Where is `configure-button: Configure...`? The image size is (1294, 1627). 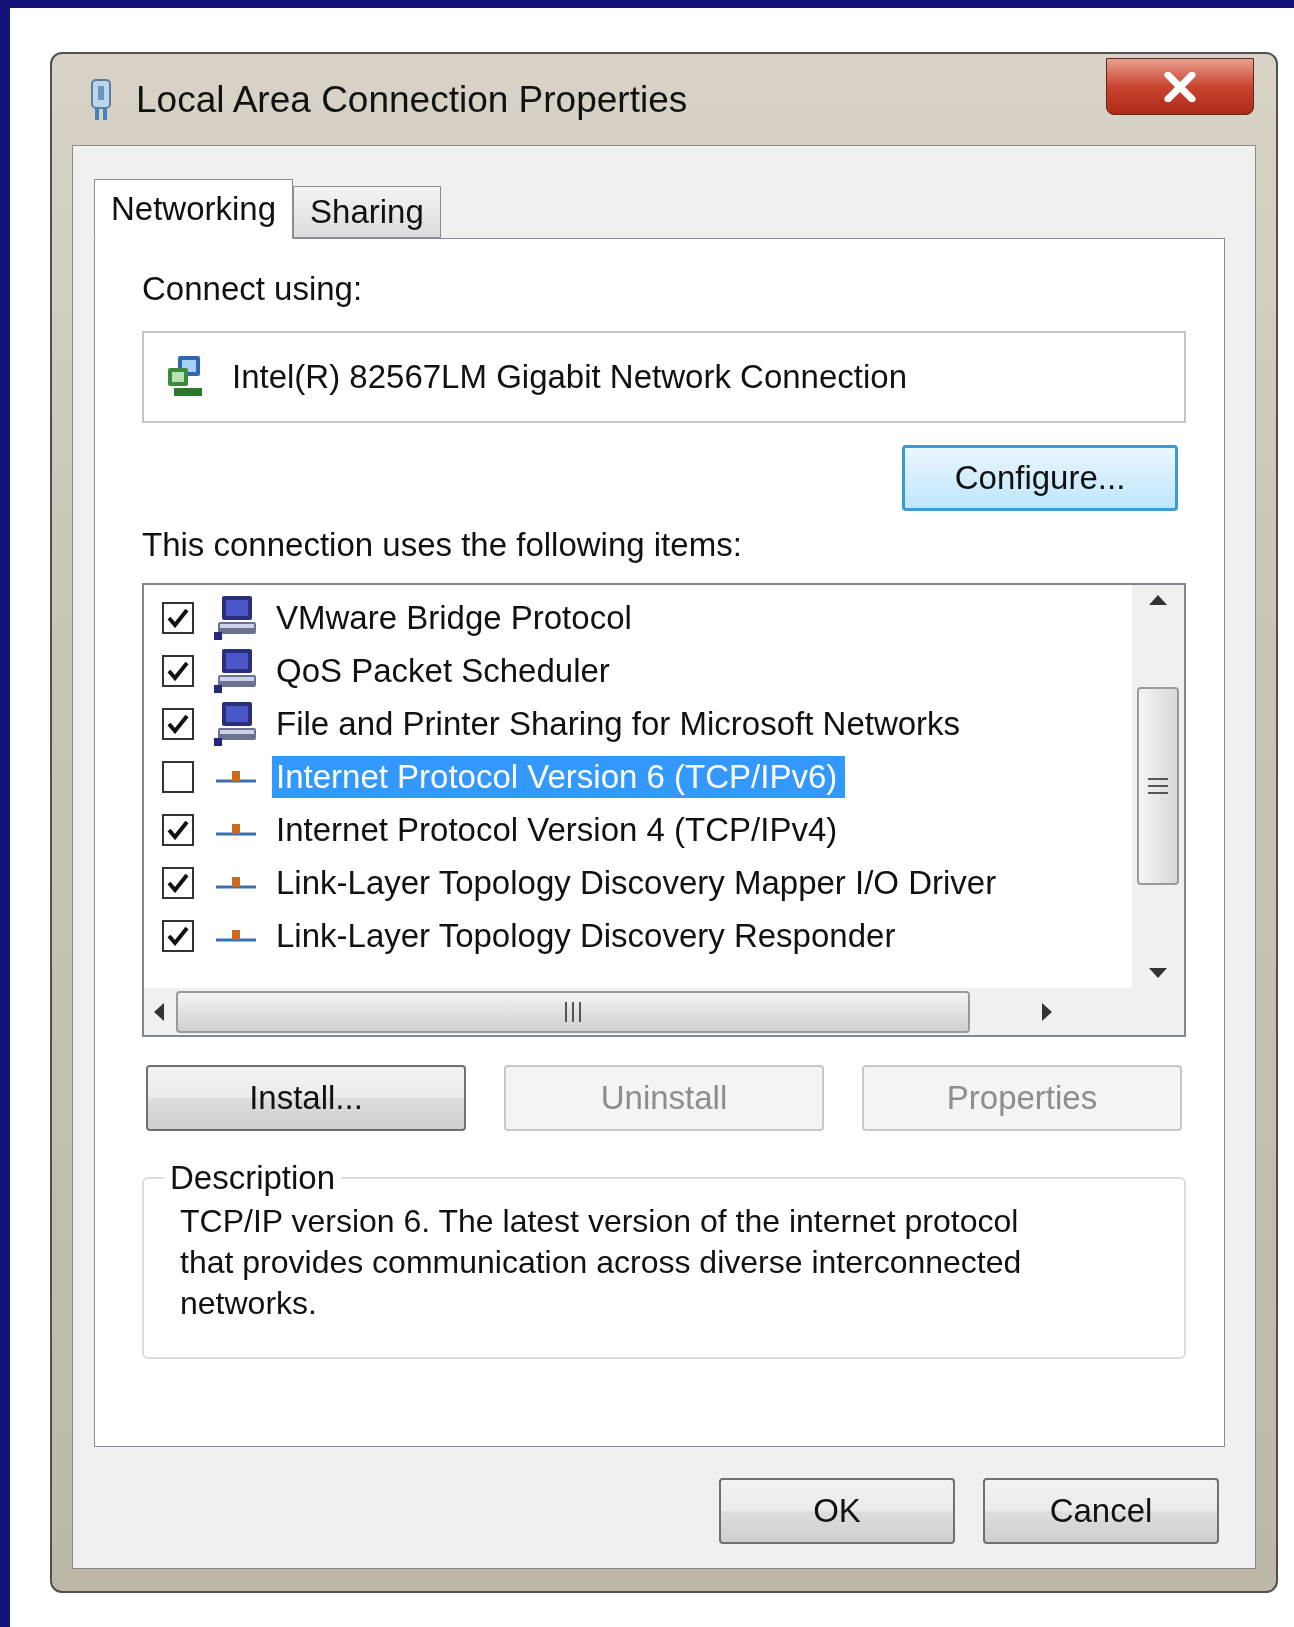
configure-button: Configure... is located at coordinates (1040, 478).